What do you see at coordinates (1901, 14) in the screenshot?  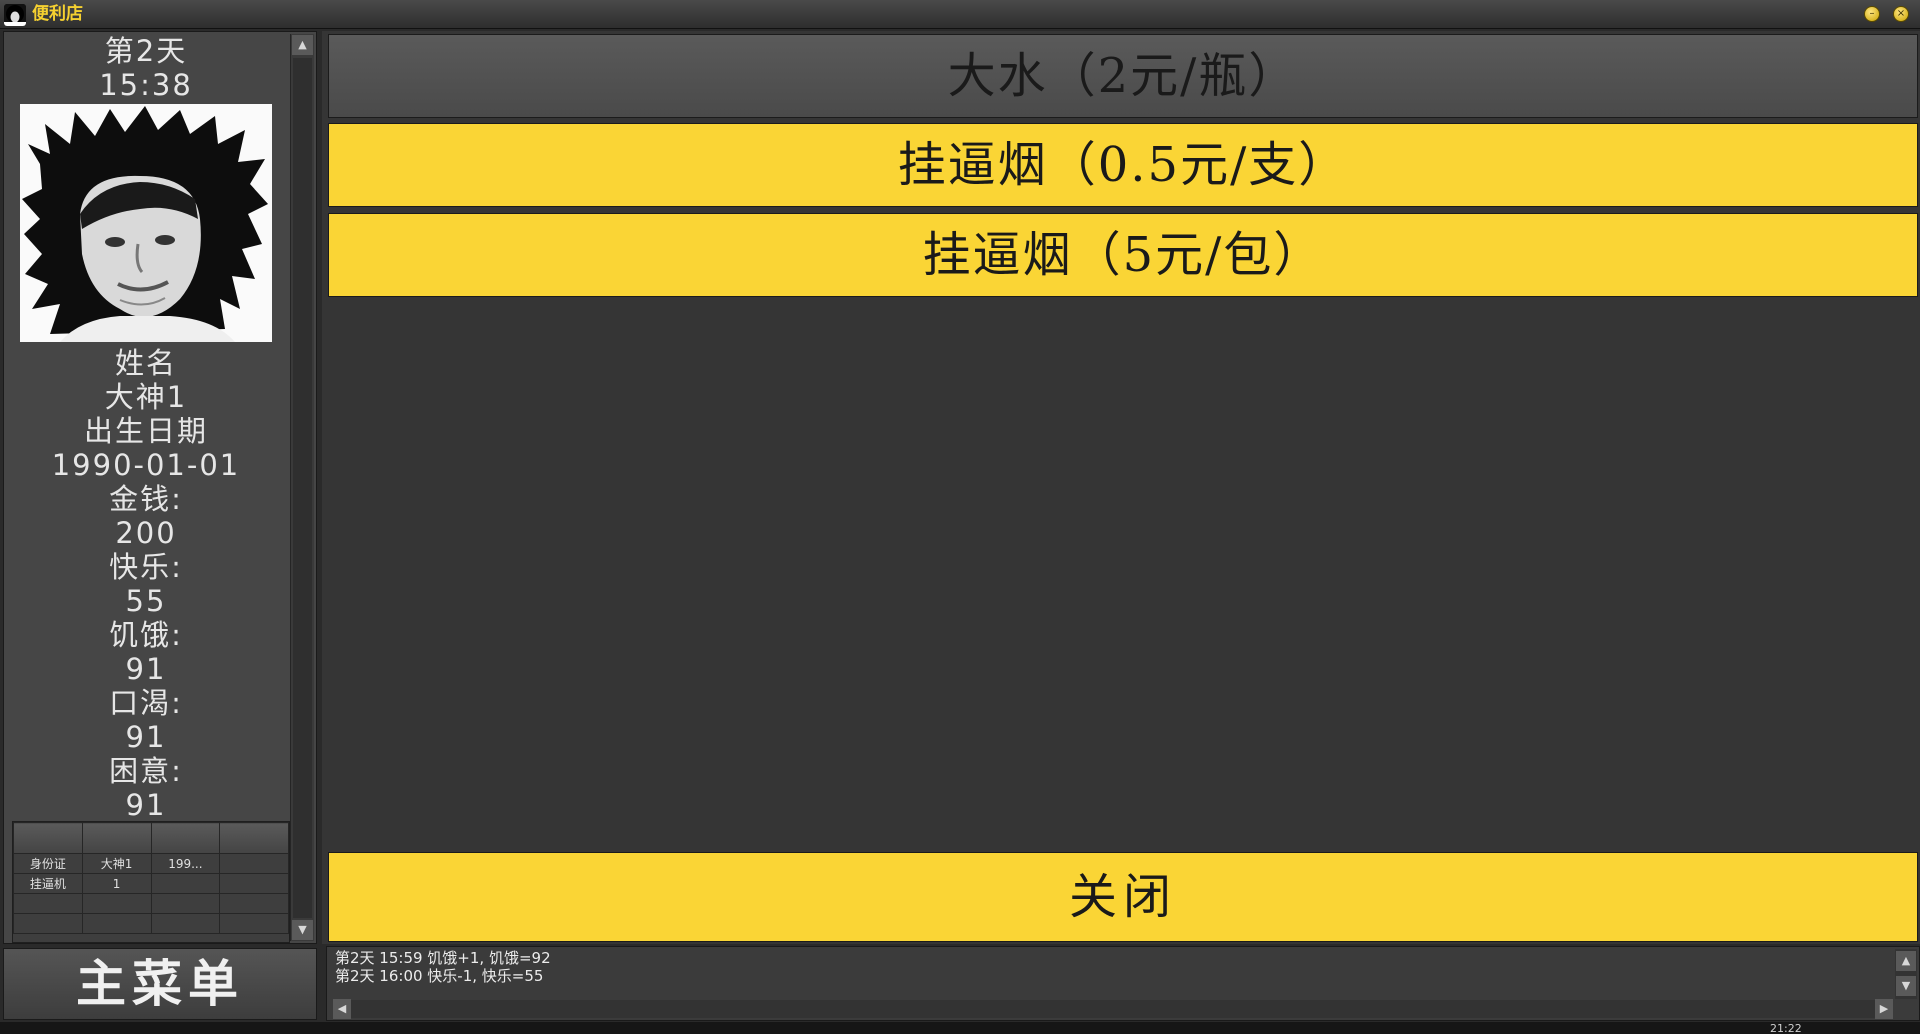 I see `close-window-icon: ×` at bounding box center [1901, 14].